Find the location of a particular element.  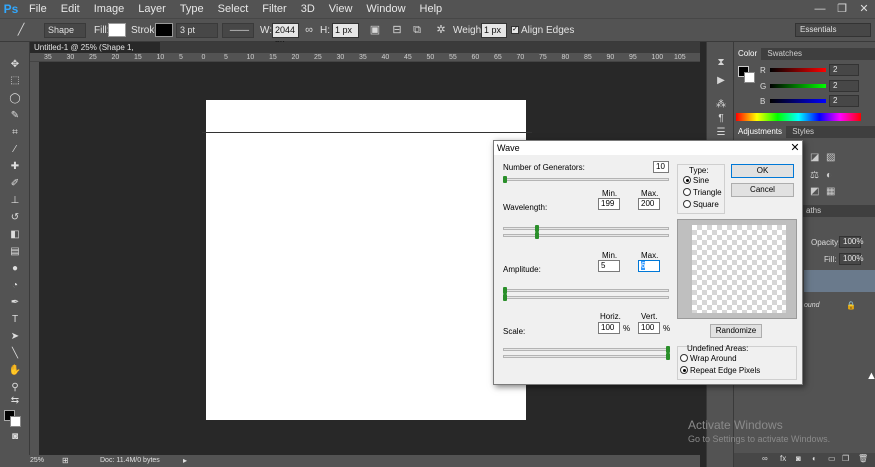

menu-view: View is located at coordinates (341, 9).